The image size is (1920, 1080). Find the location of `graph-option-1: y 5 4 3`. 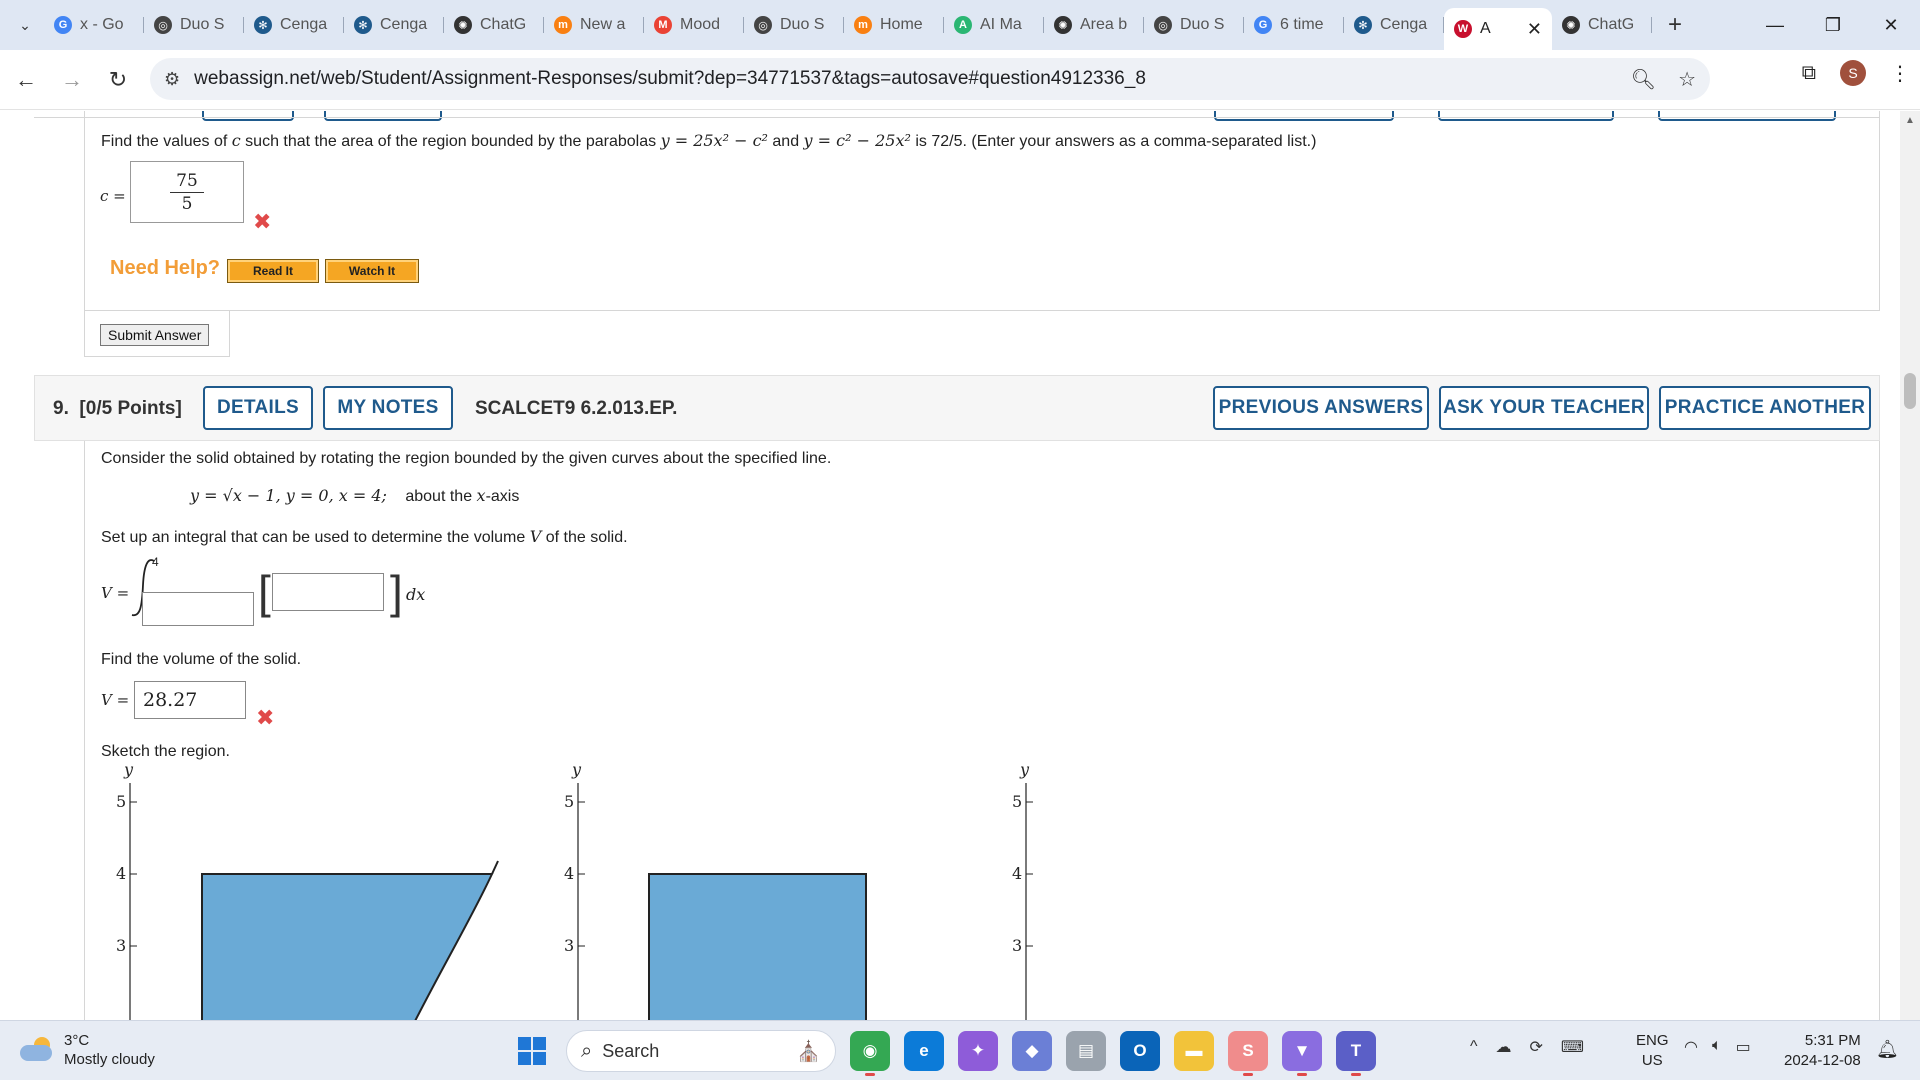

graph-option-1: y 5 4 3 is located at coordinates (310, 890).